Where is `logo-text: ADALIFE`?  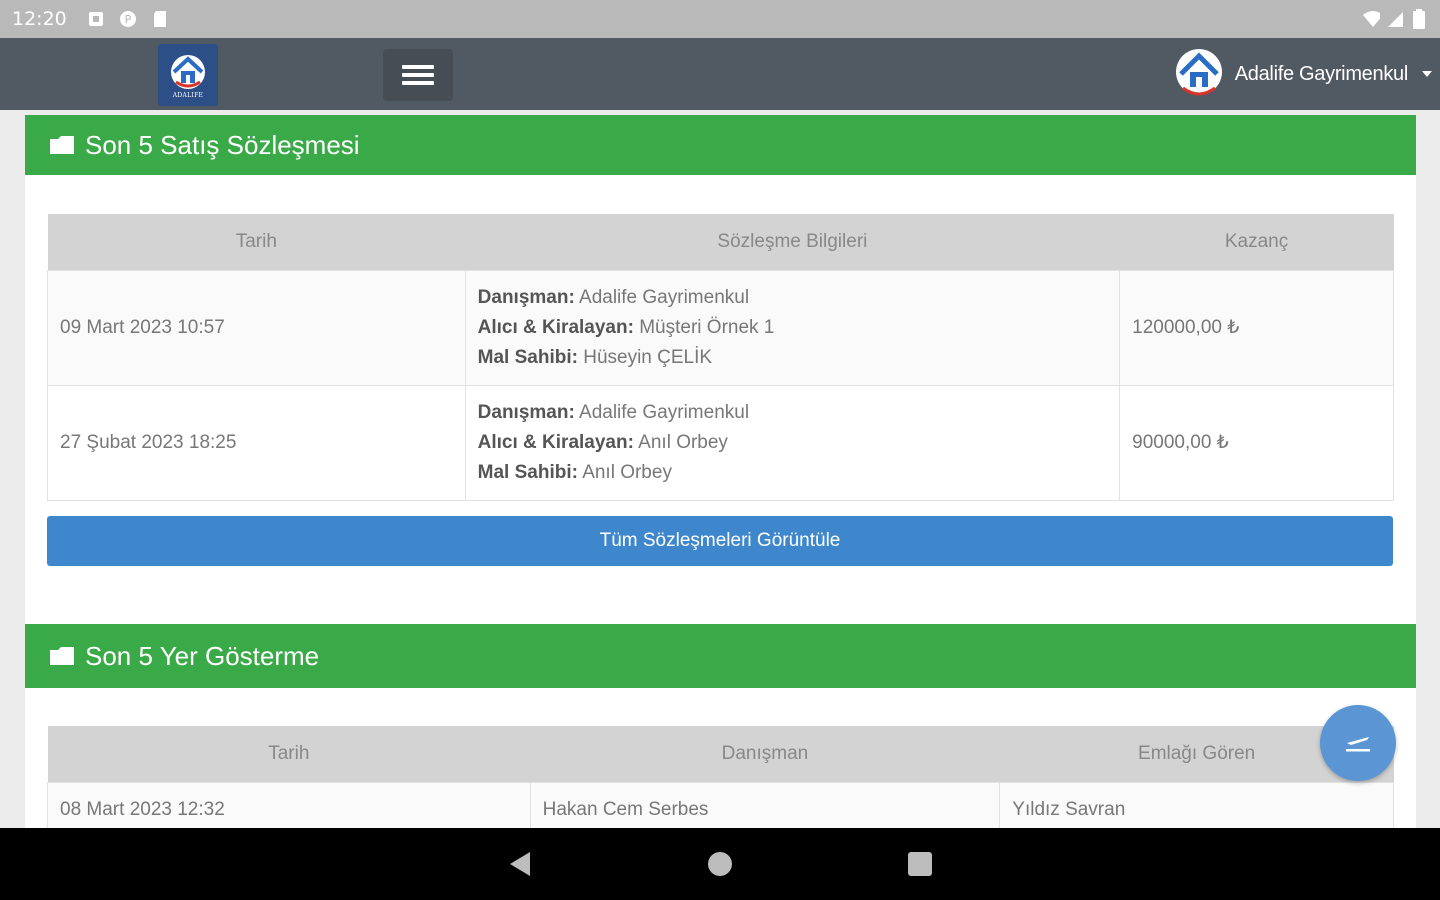
logo-text: ADALIFE is located at coordinates (188, 95).